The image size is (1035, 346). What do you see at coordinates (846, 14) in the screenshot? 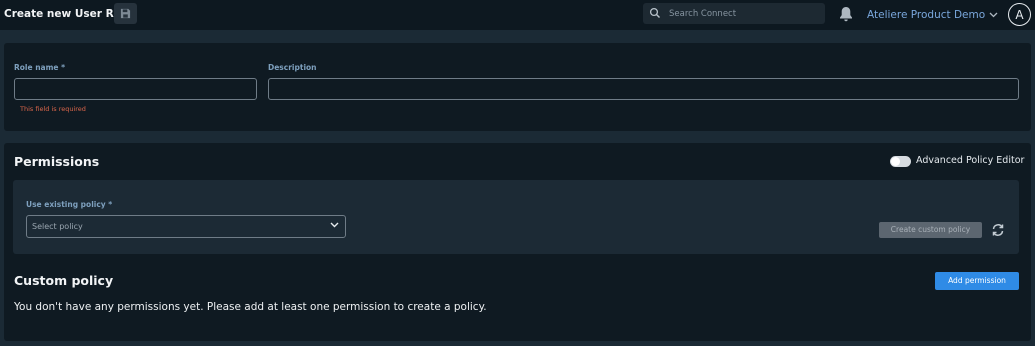
I see `bell-icon` at bounding box center [846, 14].